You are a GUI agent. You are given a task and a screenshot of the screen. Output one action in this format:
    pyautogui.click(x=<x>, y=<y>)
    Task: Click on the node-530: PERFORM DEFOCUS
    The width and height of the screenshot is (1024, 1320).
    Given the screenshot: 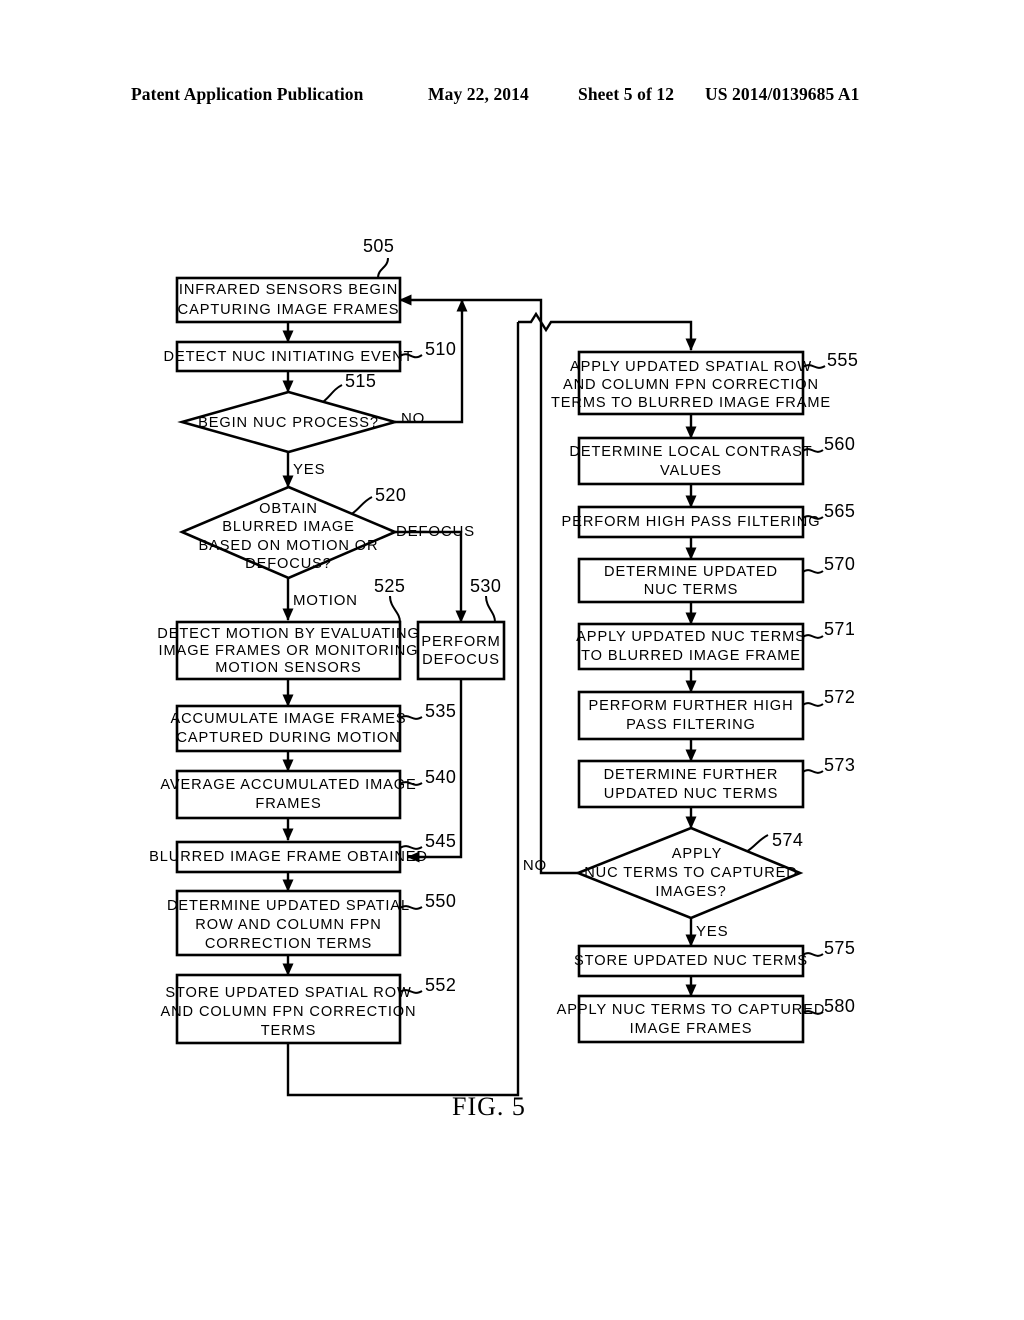 What is the action you would take?
    pyautogui.click(x=461, y=650)
    